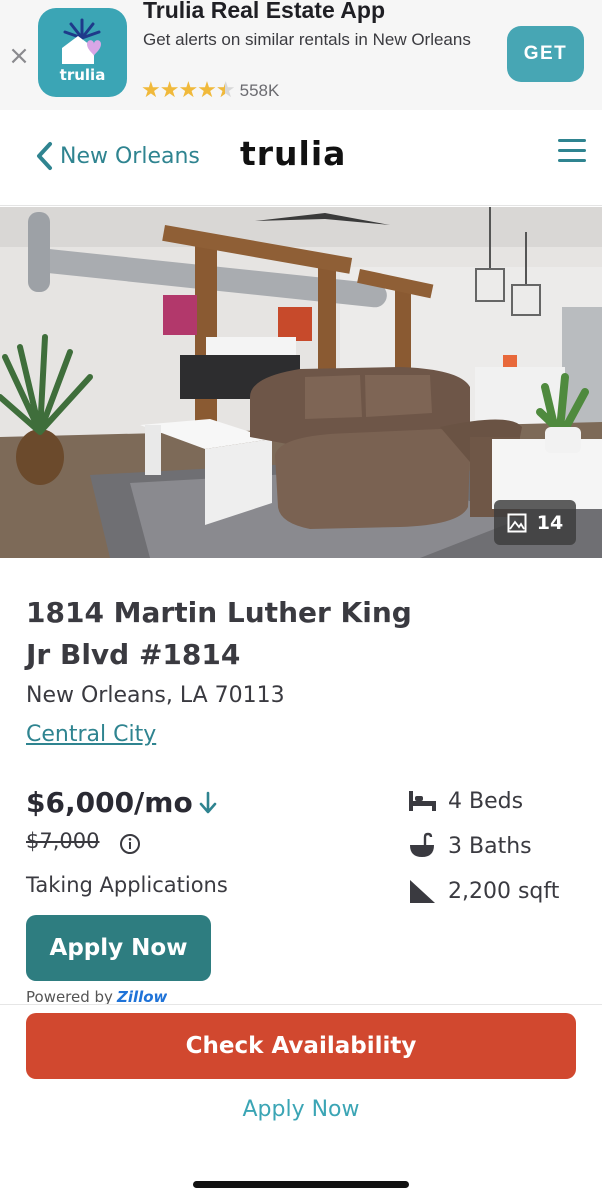  What do you see at coordinates (301, 1046) in the screenshot?
I see `check-availability-button: Check Availability` at bounding box center [301, 1046].